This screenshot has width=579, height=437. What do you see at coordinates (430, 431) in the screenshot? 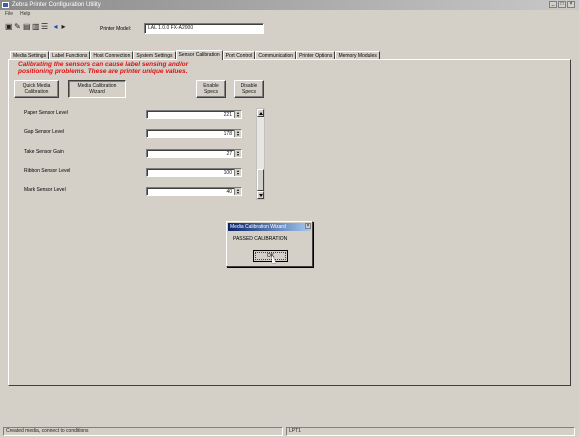
I see `status-port: LPT1` at bounding box center [430, 431].